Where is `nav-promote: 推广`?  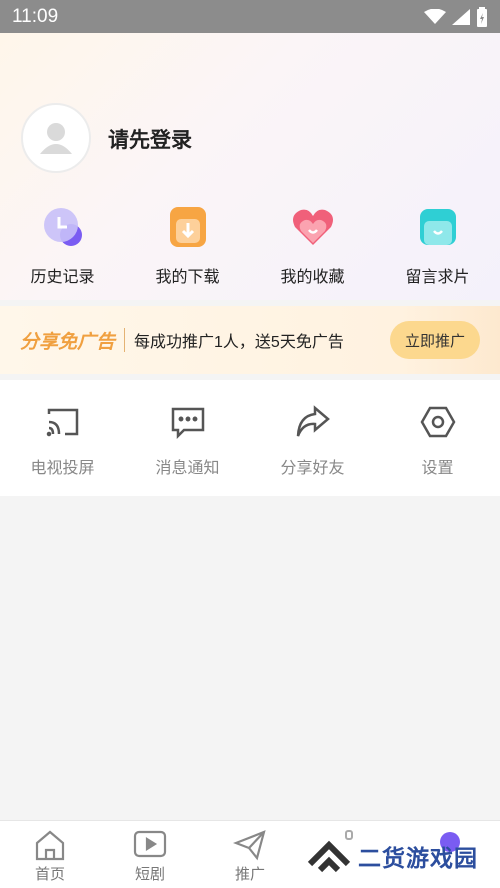 nav-promote: 推广 is located at coordinates (250, 854).